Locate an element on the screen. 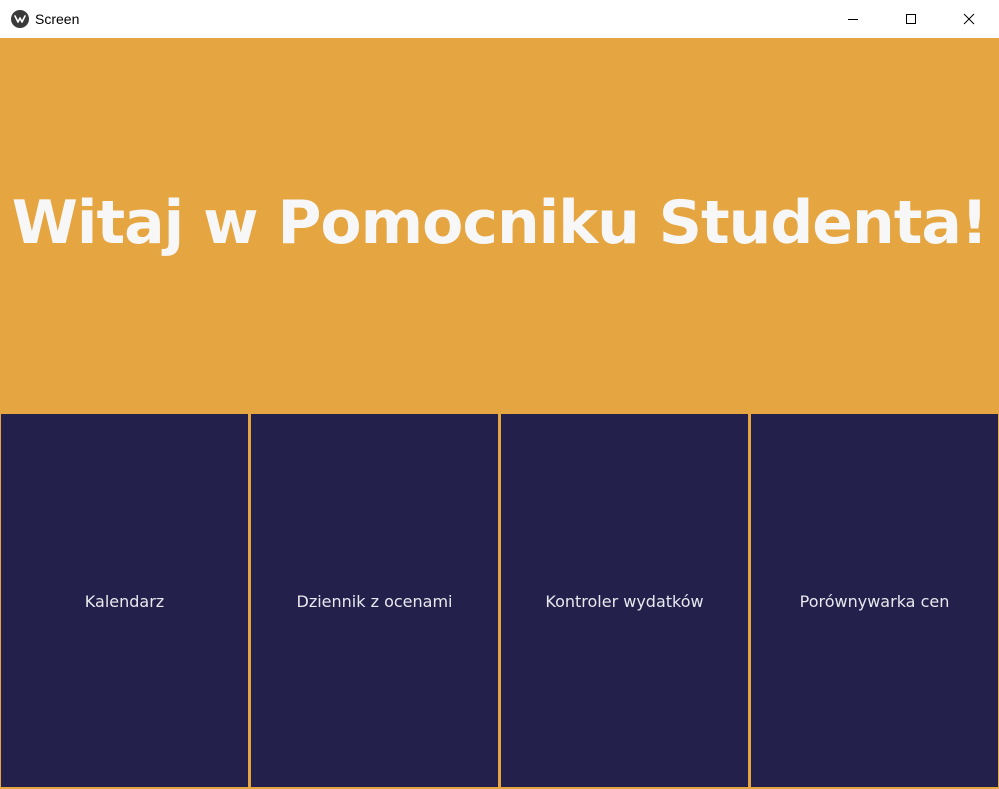 The image size is (999, 789). price-comparison-button: Porównywarka cen is located at coordinates (874, 600).